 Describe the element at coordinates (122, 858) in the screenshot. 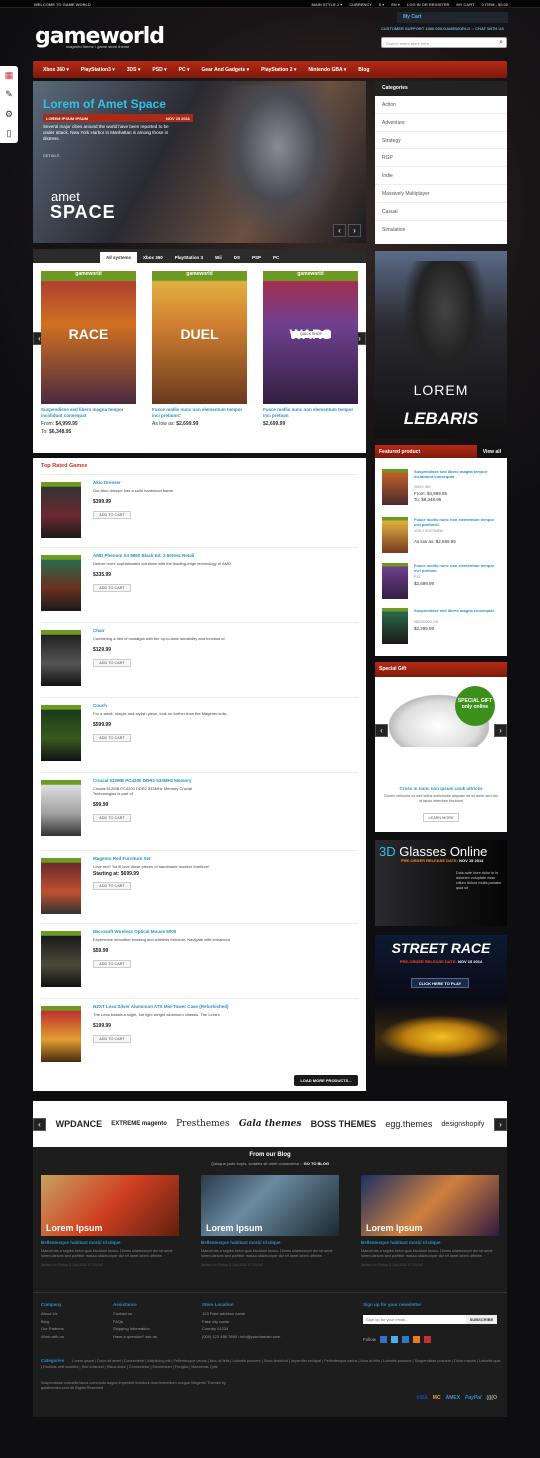

I see `product-name: Magento Red Furniture Set` at that location.